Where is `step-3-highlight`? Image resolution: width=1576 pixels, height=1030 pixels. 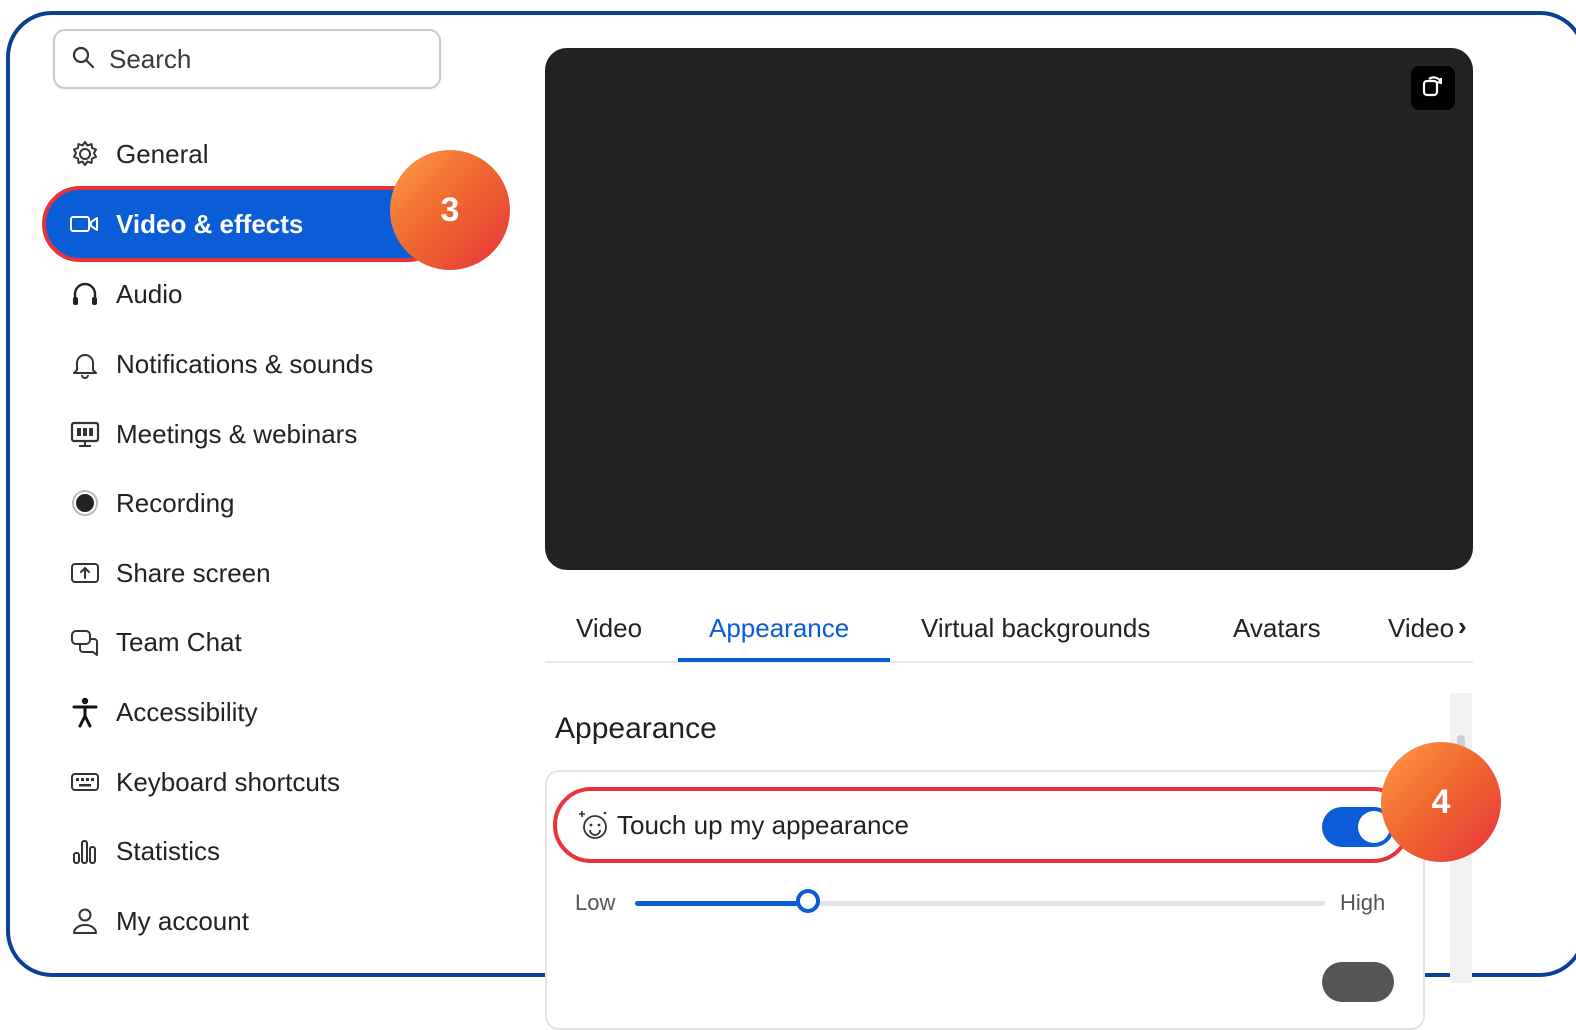 step-3-highlight is located at coordinates (244, 224).